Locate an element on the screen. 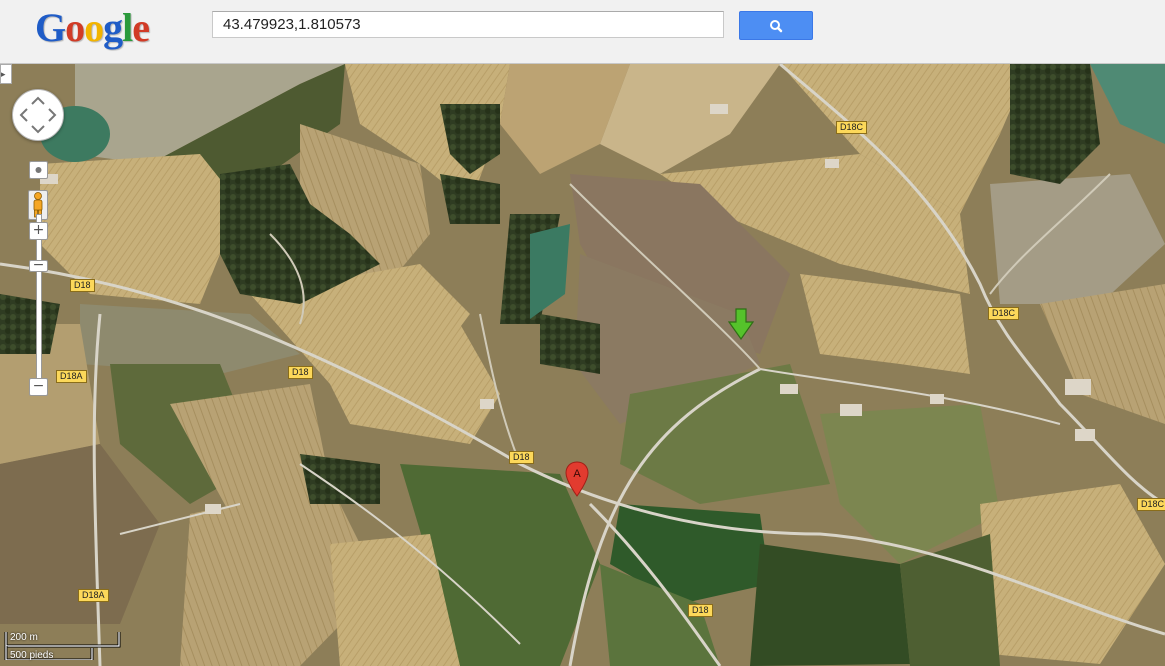  google-logo: Google is located at coordinates (92, 27).